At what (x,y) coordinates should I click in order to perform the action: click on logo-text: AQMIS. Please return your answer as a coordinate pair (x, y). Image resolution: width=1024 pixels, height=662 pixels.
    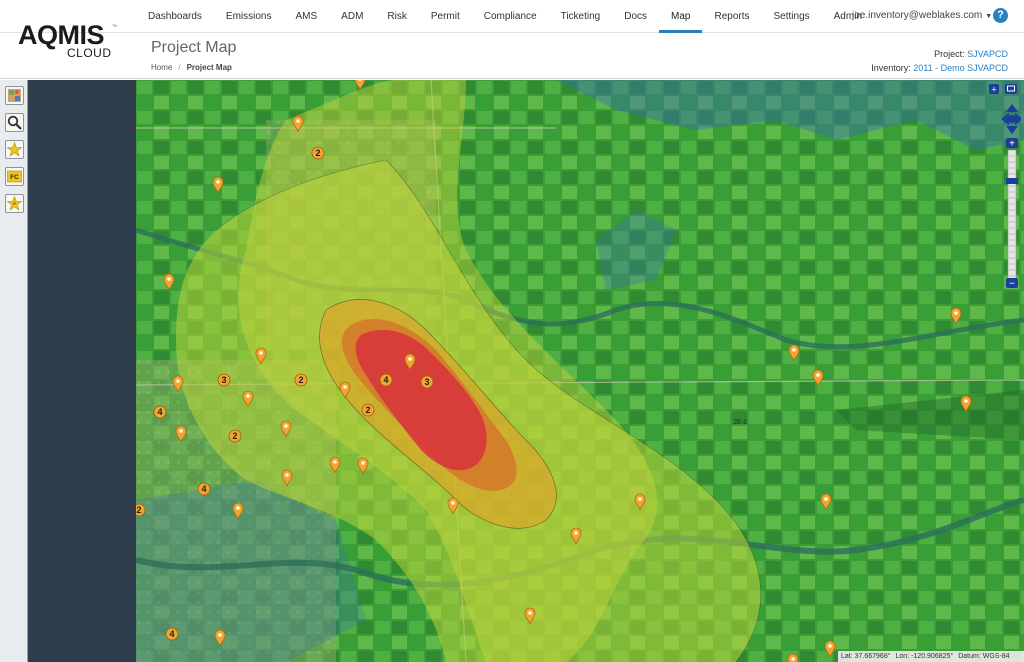
    Looking at the image, I should click on (61, 35).